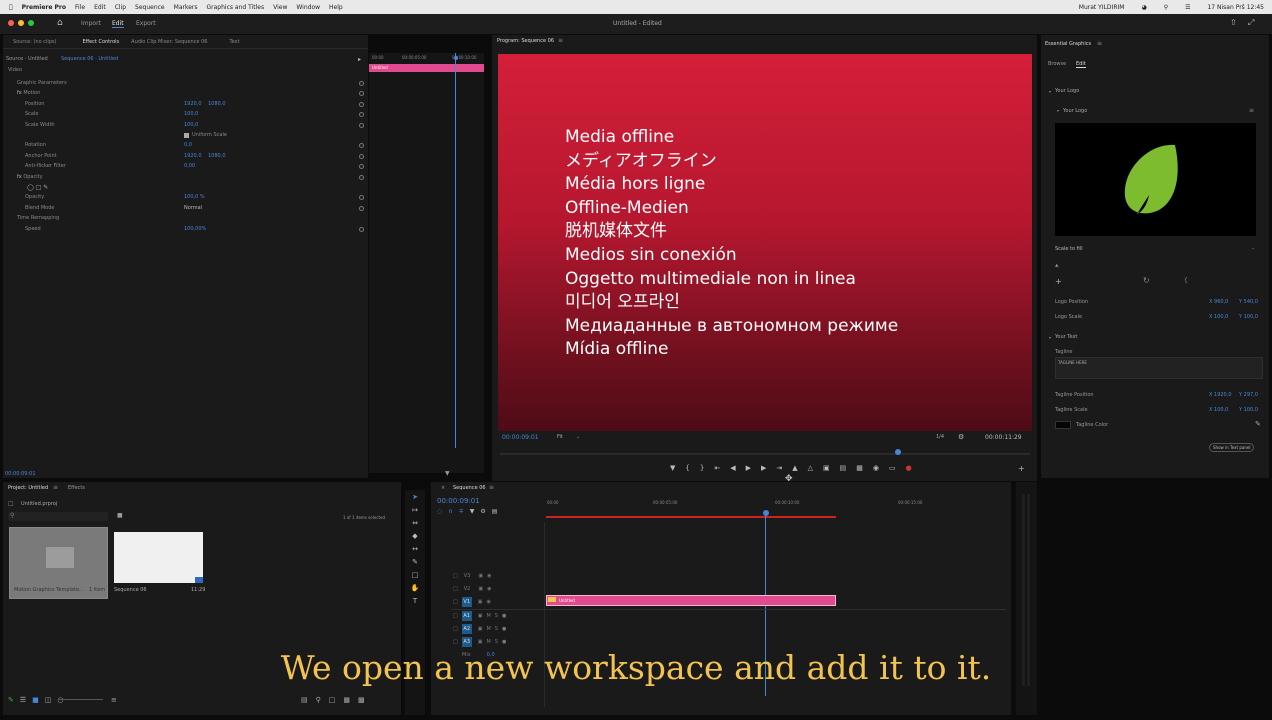 This screenshot has width=1272, height=720. Describe the element at coordinates (23, 700) in the screenshot. I see `list-view-icon: ☰` at that location.